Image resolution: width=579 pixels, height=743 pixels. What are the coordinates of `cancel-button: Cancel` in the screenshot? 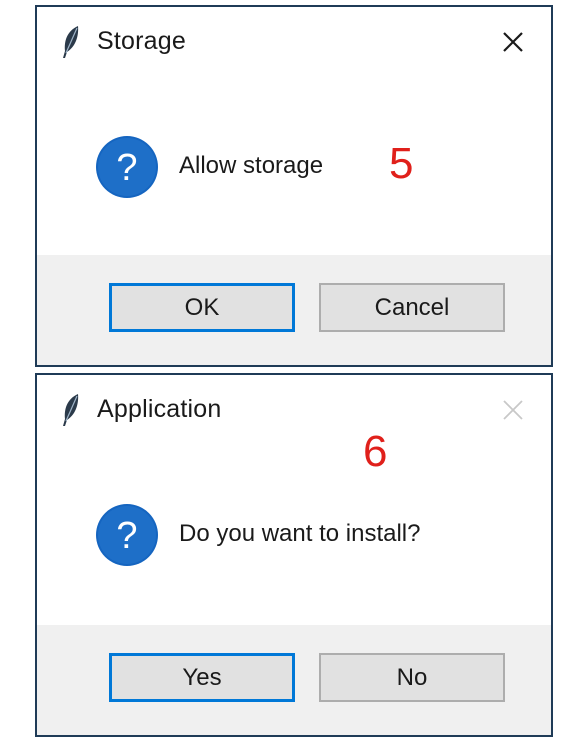 It's located at (412, 307).